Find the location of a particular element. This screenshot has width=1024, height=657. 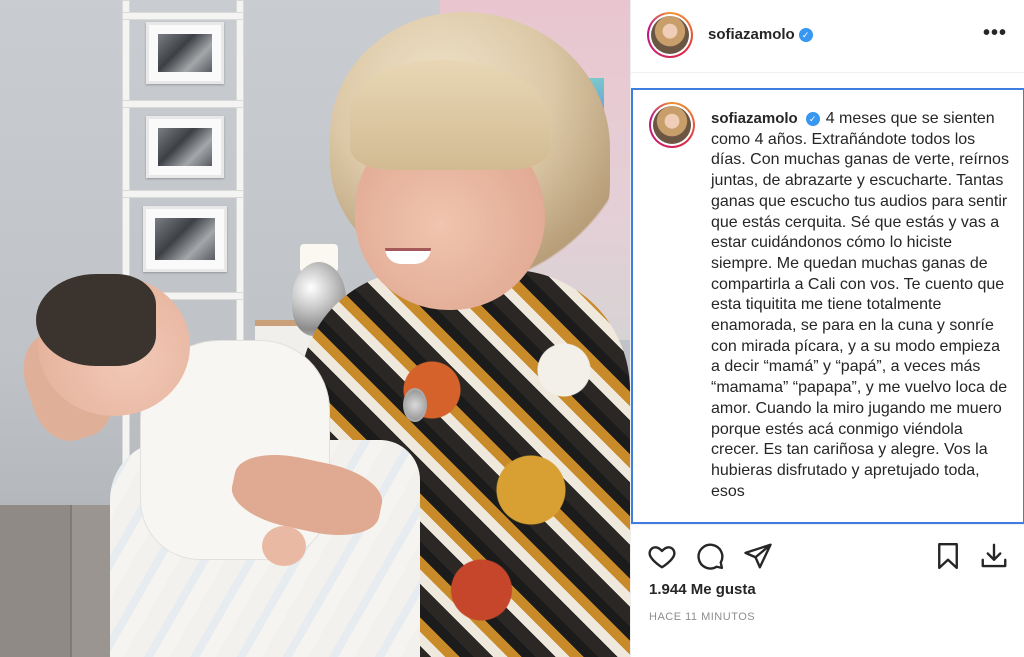

photo-necklace-pendant is located at coordinates (415, 405).